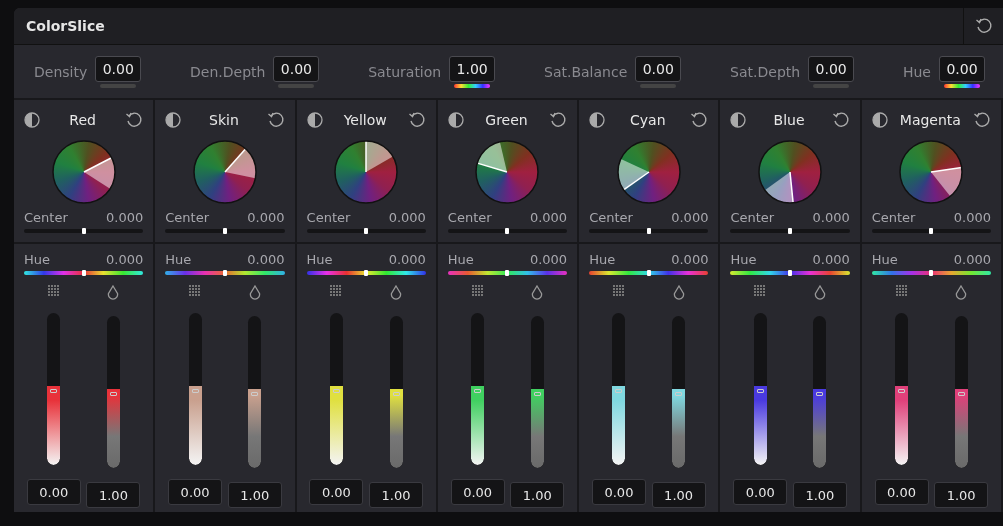 This screenshot has width=1003, height=526. What do you see at coordinates (765, 71) in the screenshot?
I see `param-label: Sat.Depth` at bounding box center [765, 71].